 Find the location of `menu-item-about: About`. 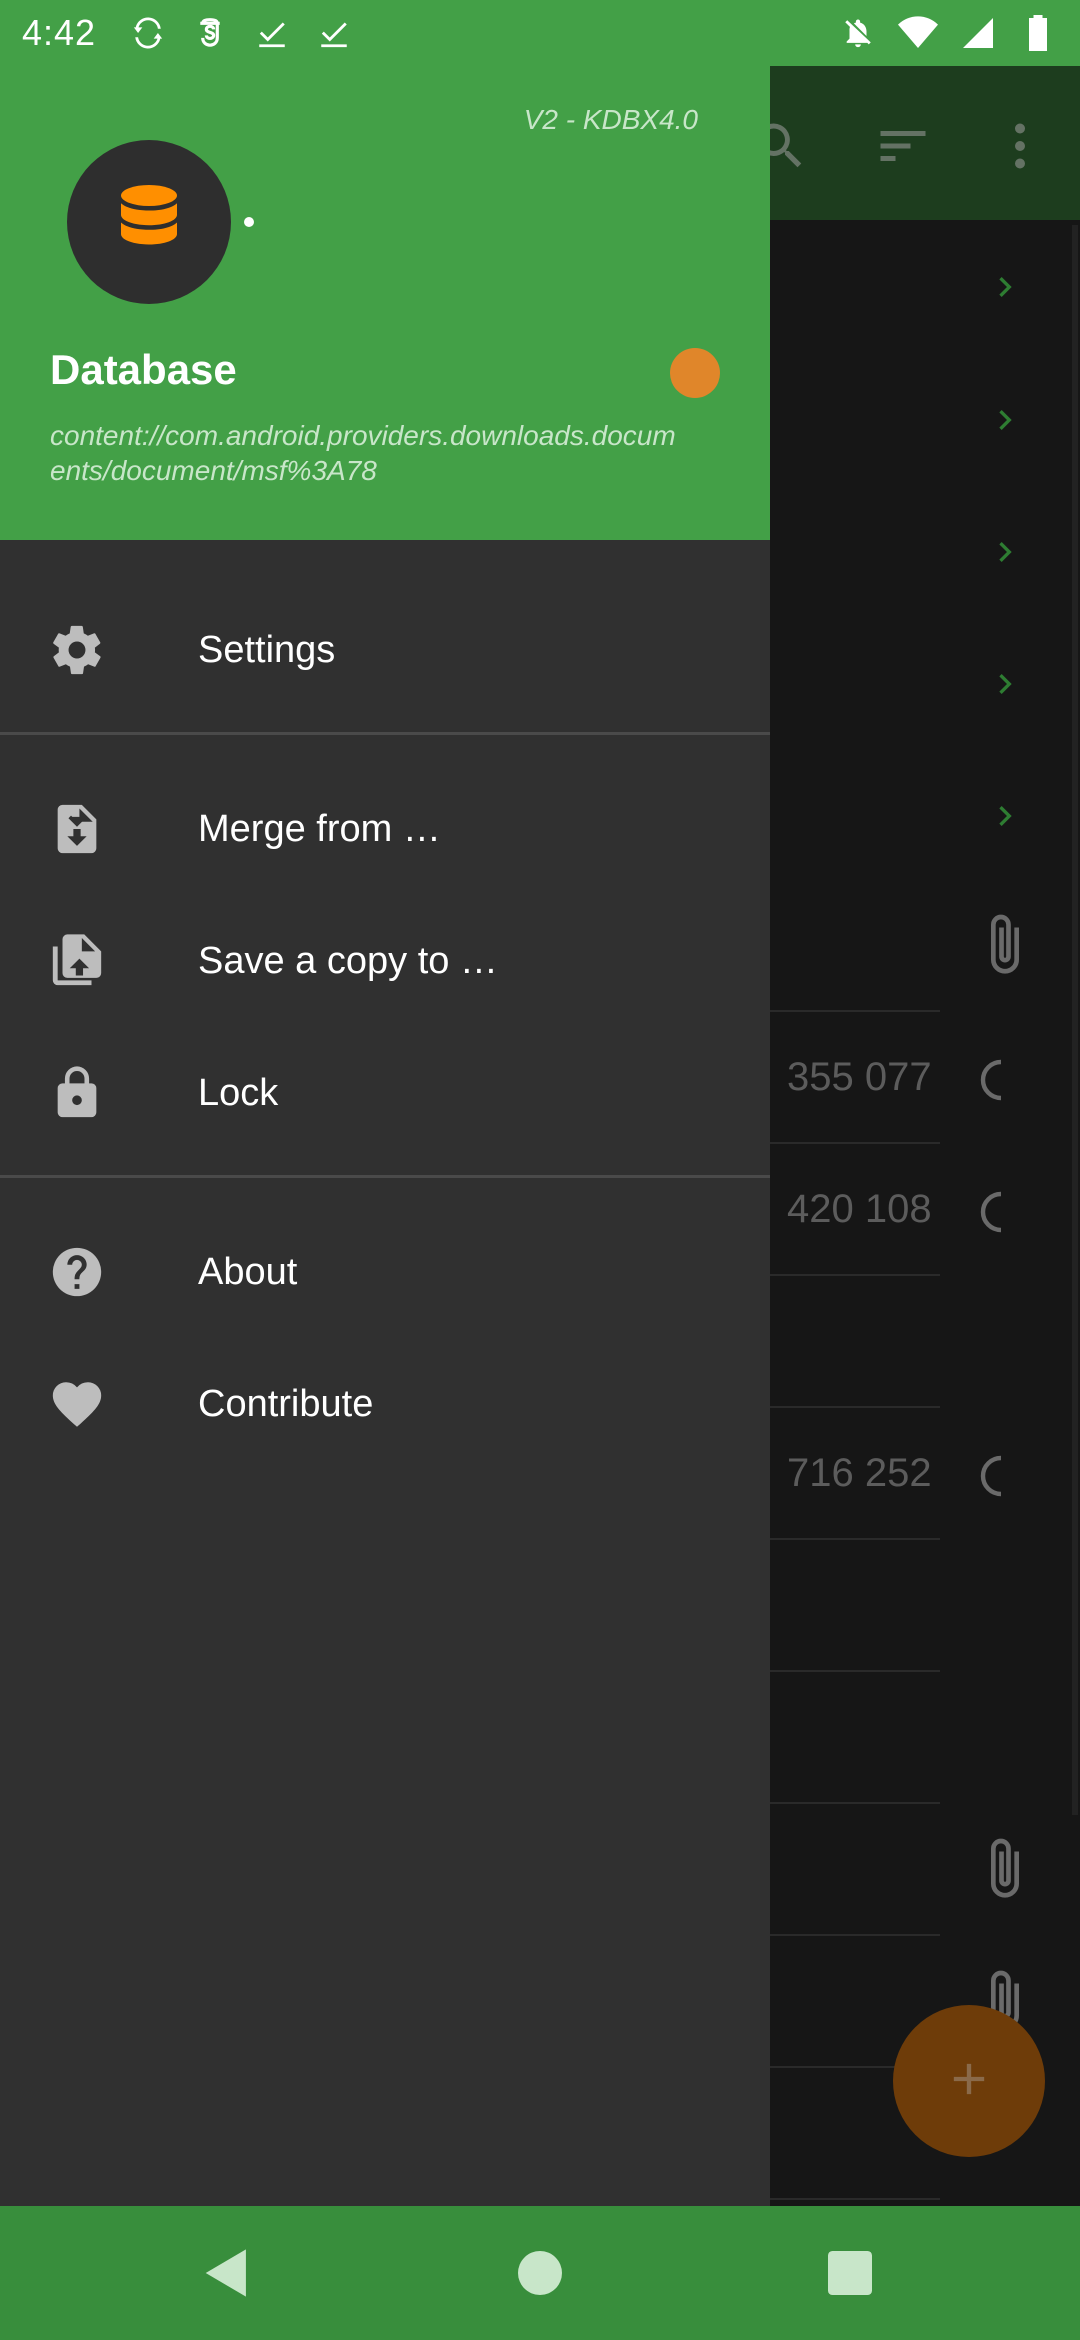

menu-item-about: About is located at coordinates (385, 1272).